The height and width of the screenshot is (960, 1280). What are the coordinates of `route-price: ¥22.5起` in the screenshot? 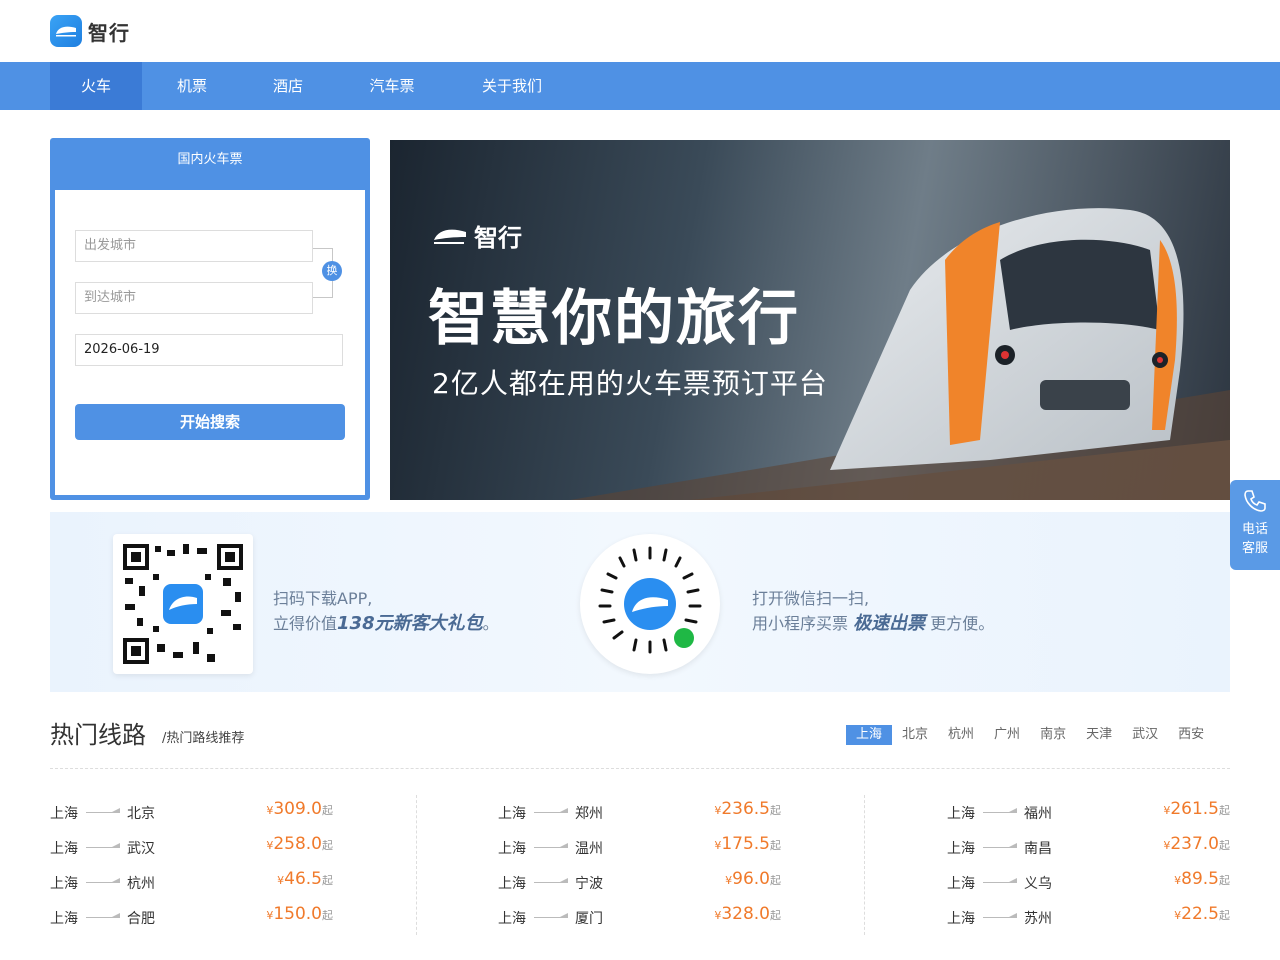 It's located at (1202, 914).